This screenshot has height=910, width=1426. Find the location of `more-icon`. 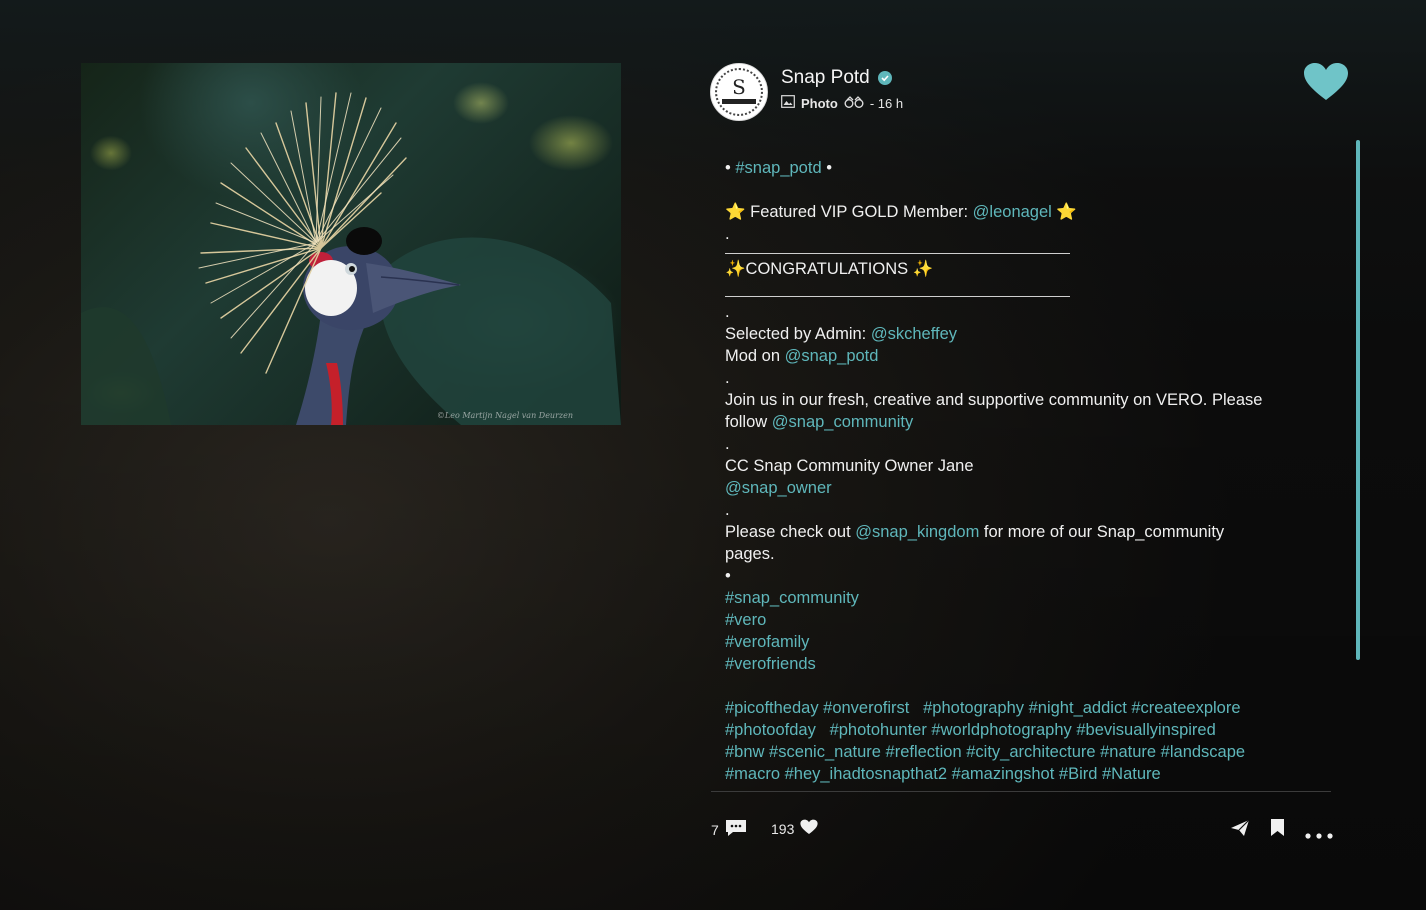

more-icon is located at coordinates (1319, 835).